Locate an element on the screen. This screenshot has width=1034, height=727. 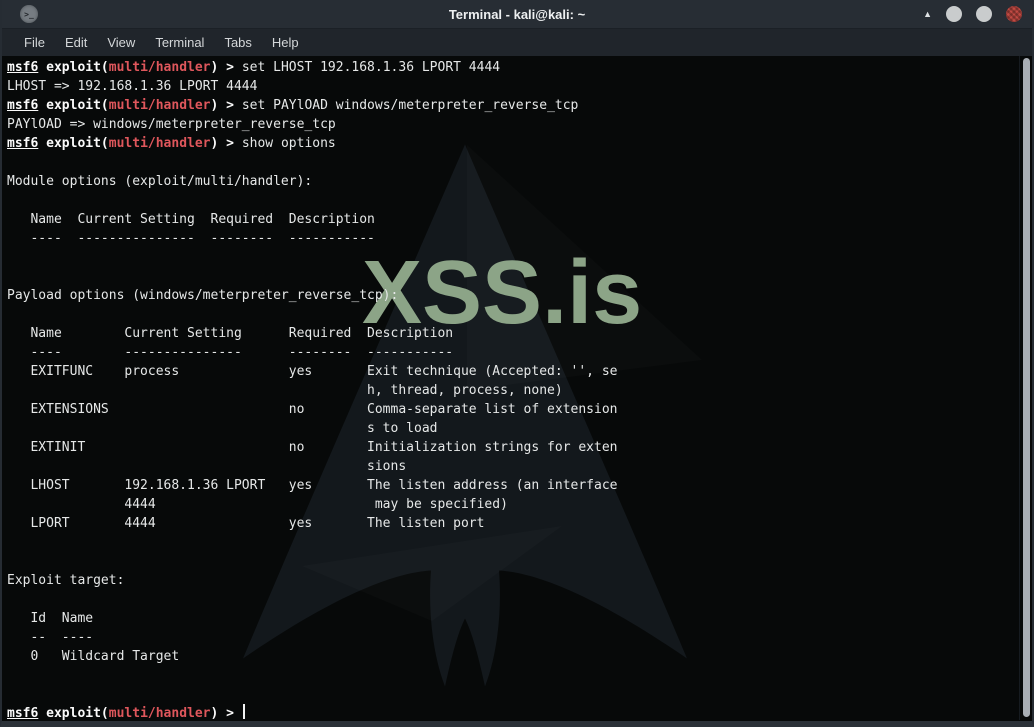
menu-help: Help is located at coordinates (285, 42).